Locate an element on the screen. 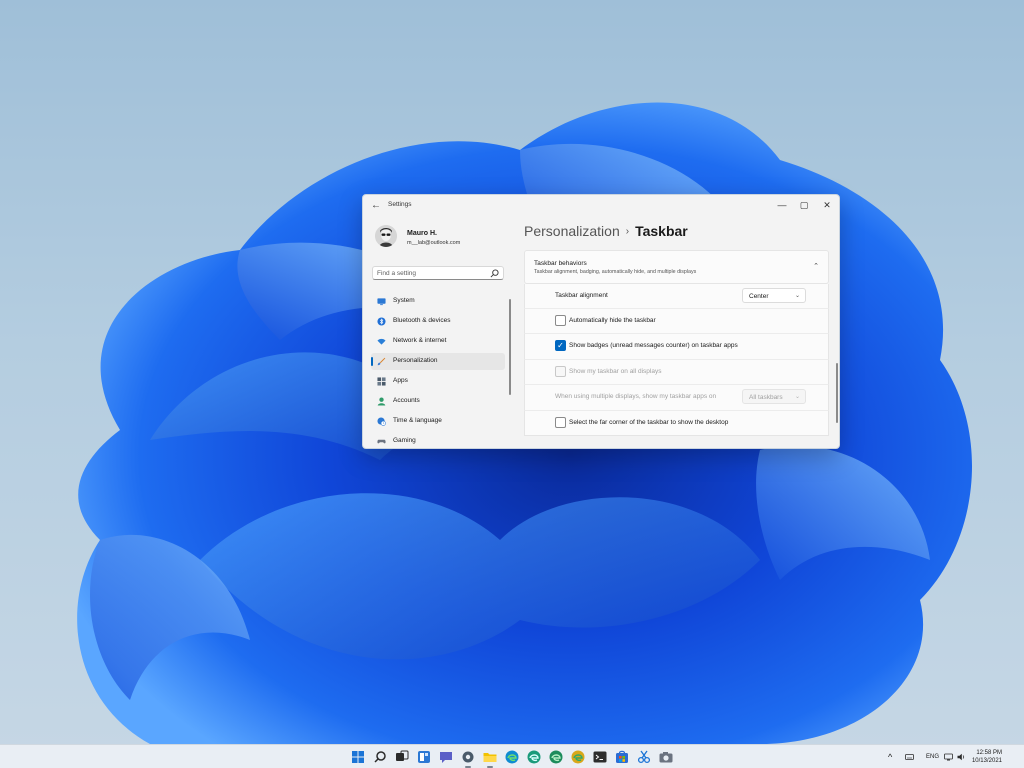 The image size is (1024, 768). sidebar-item-personalization: Personalization is located at coordinates (438, 361).